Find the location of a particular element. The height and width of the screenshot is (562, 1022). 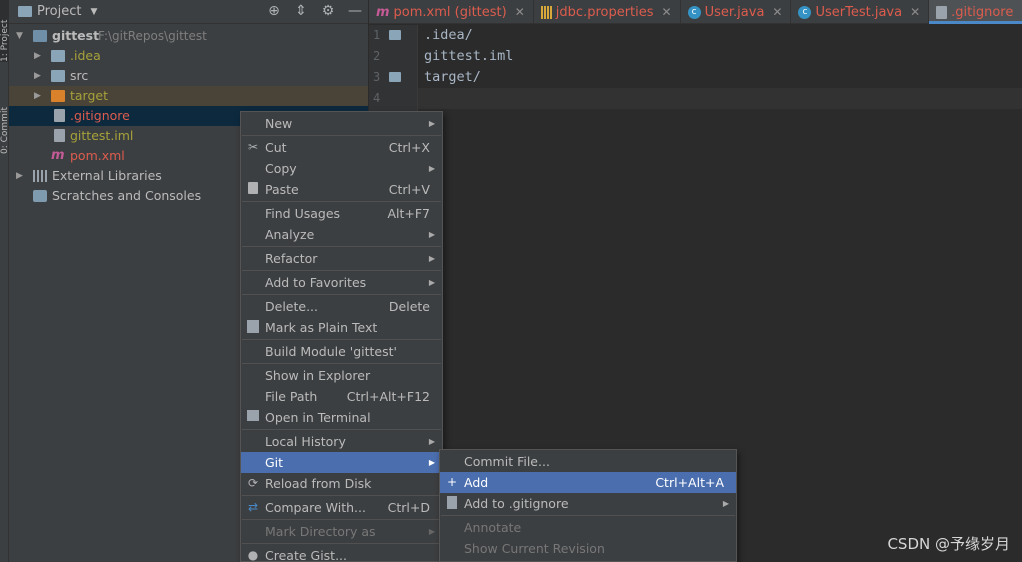

menu-item-analyze: Analyze ▶ is located at coordinates (341, 234).